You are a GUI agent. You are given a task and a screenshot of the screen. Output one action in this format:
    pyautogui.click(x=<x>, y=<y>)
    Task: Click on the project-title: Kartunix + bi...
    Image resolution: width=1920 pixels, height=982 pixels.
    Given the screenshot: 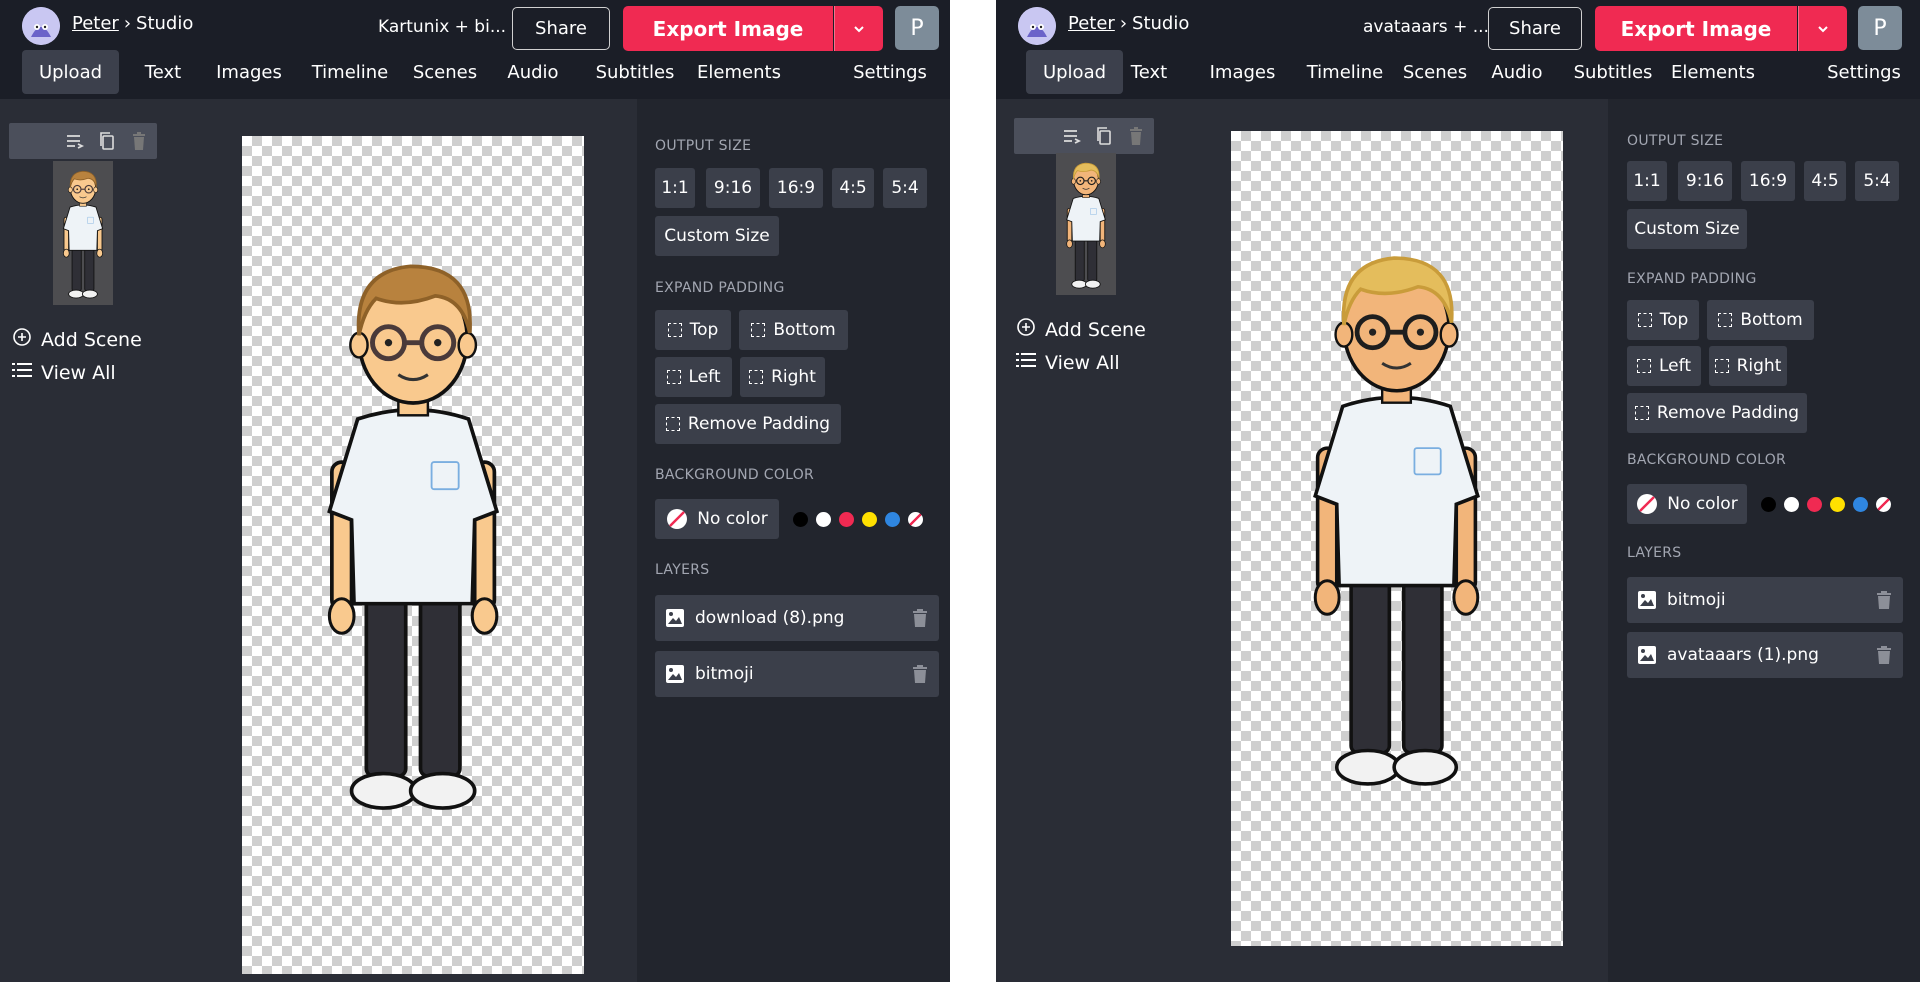 What is the action you would take?
    pyautogui.click(x=442, y=27)
    